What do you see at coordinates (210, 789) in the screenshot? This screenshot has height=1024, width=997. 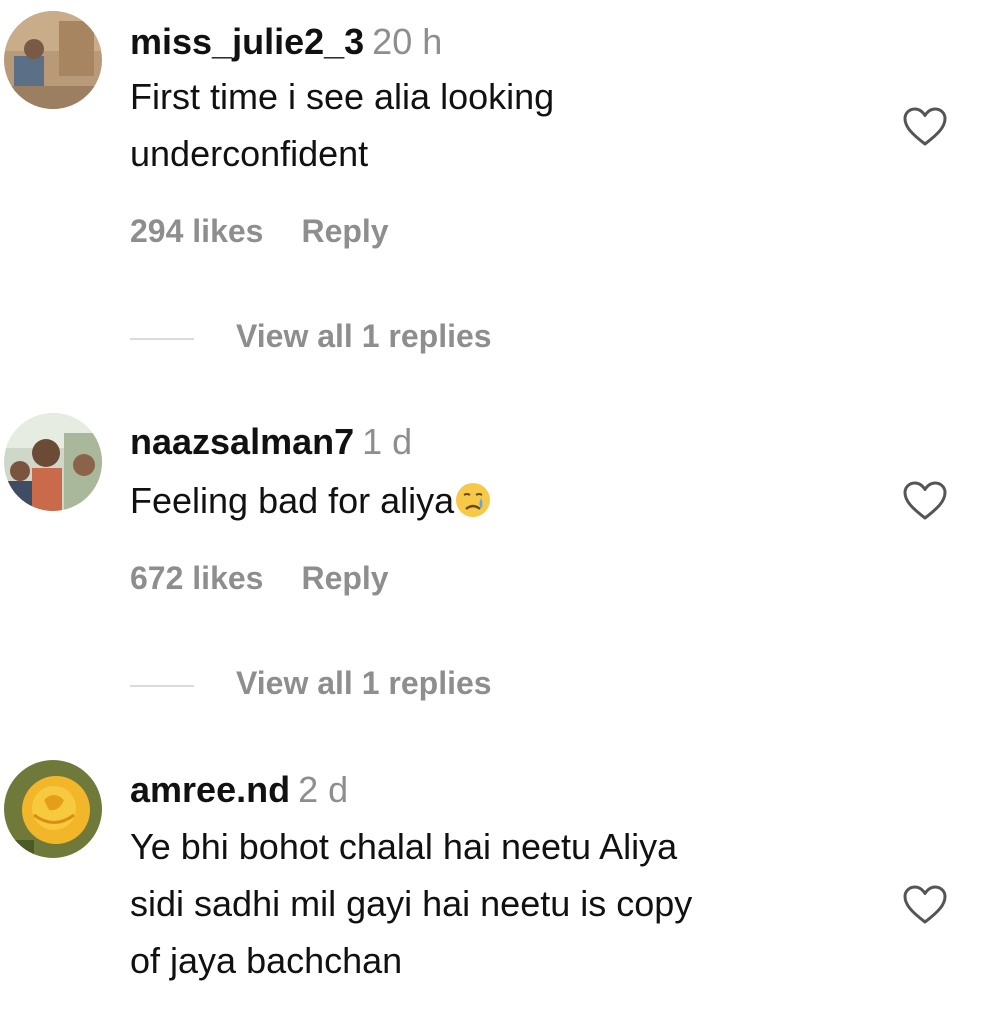 I see `username: amree.nd` at bounding box center [210, 789].